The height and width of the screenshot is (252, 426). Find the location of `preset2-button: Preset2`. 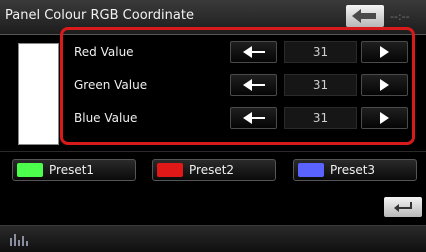

preset2-button: Preset2 is located at coordinates (214, 170).